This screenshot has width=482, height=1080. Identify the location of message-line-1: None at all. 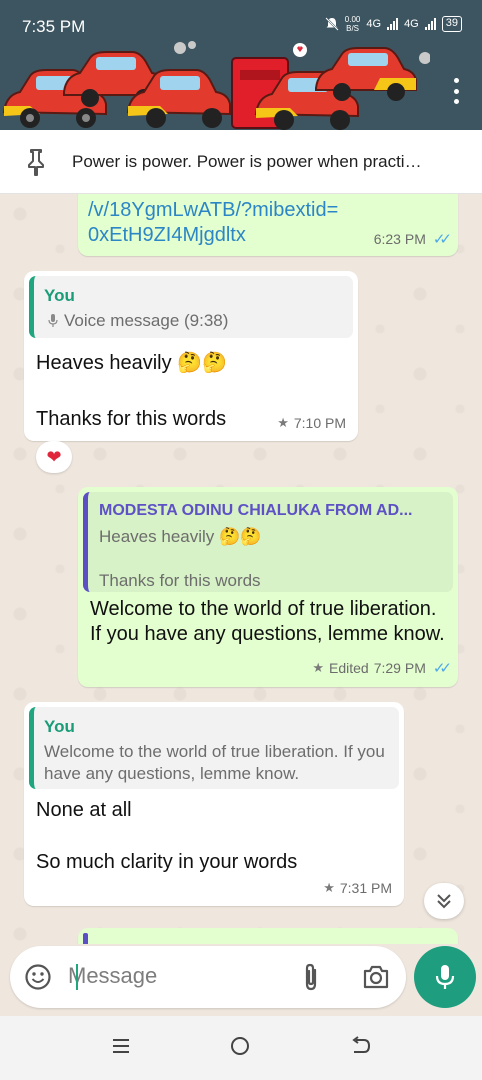
(84, 810).